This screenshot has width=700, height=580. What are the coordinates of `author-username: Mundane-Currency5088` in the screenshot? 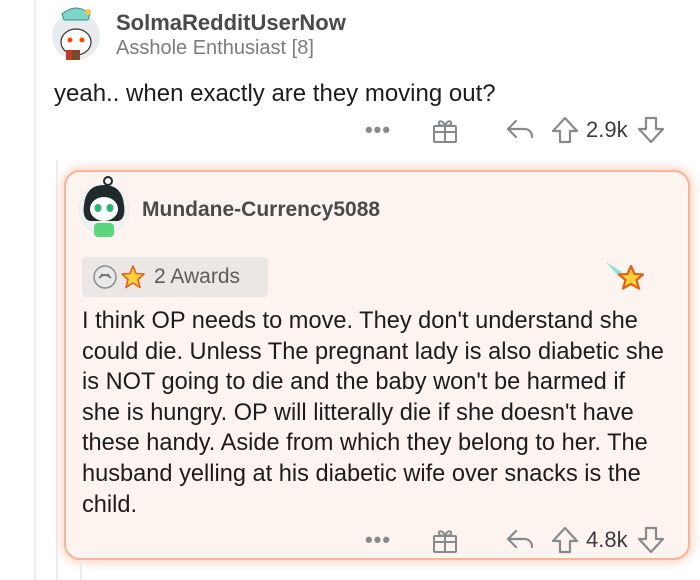 It's located at (261, 210).